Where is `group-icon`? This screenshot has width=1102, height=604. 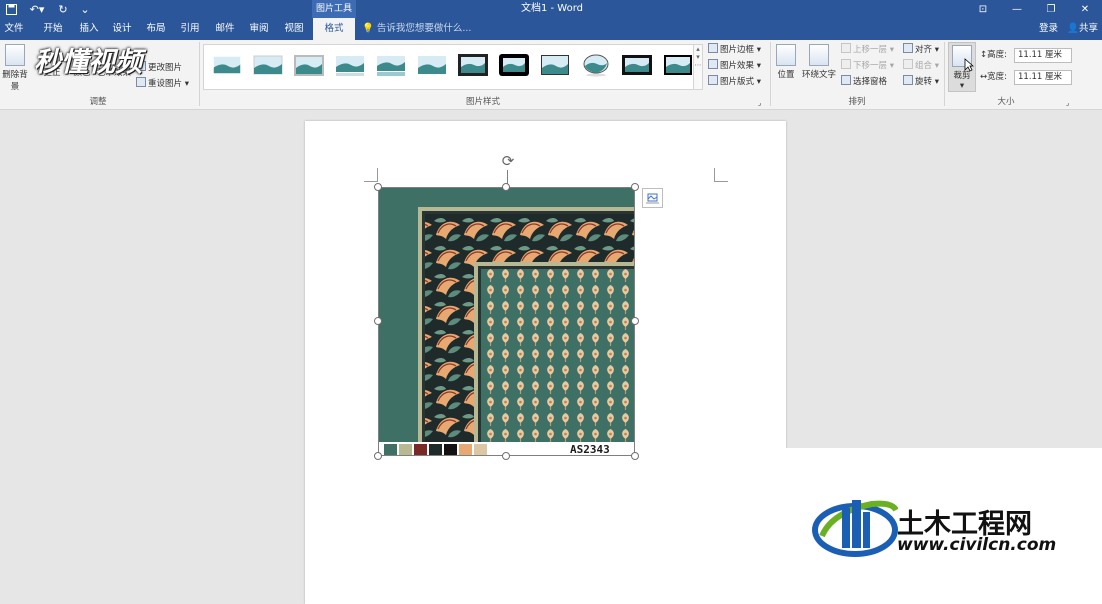
group-icon is located at coordinates (908, 64).